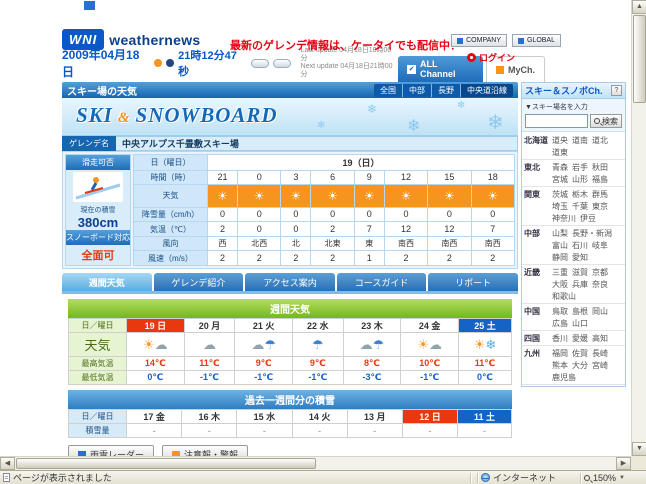 This screenshot has width=646, height=484. I want to click on prefecture-link: 三重, so click(560, 272).